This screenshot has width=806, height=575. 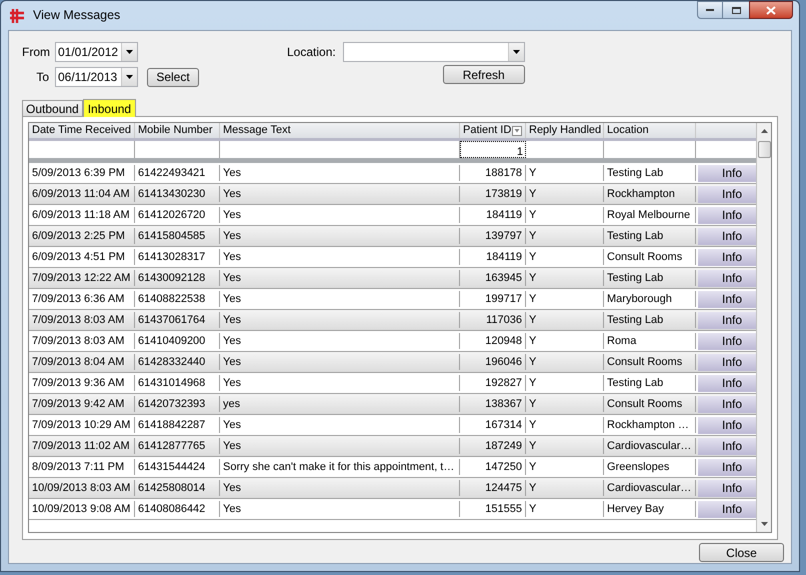 What do you see at coordinates (177, 362) in the screenshot?
I see `table-cell: 61428332440` at bounding box center [177, 362].